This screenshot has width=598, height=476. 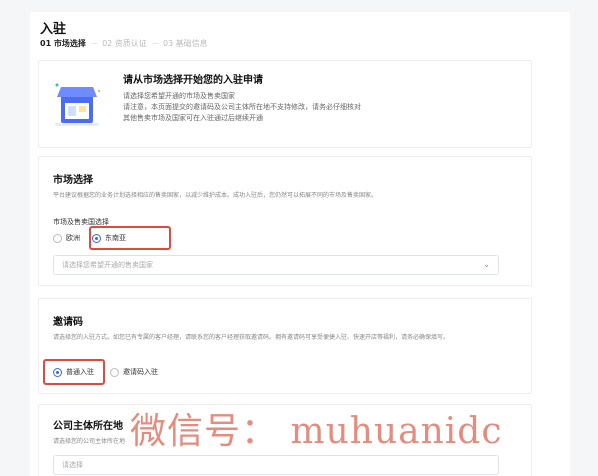 I want to click on watermark-text: 微信号： muhuanidc, so click(x=316, y=431).